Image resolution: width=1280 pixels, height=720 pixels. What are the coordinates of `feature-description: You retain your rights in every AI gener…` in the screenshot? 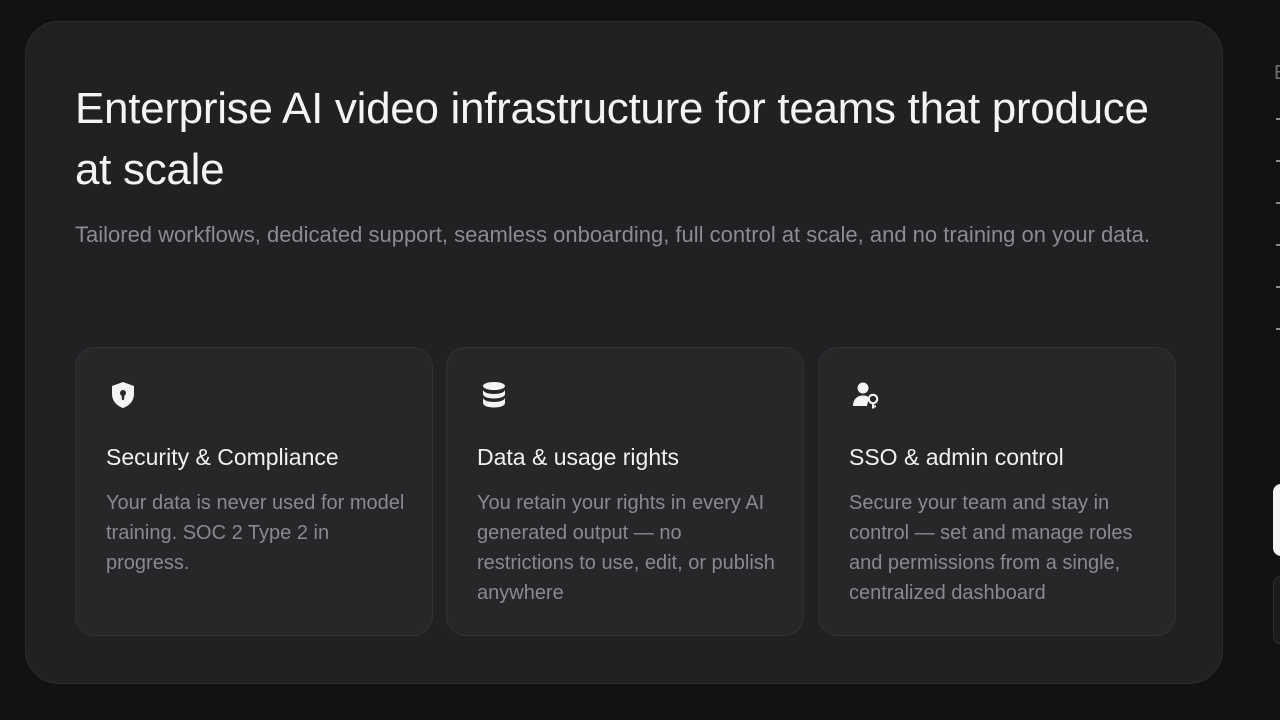 It's located at (626, 548).